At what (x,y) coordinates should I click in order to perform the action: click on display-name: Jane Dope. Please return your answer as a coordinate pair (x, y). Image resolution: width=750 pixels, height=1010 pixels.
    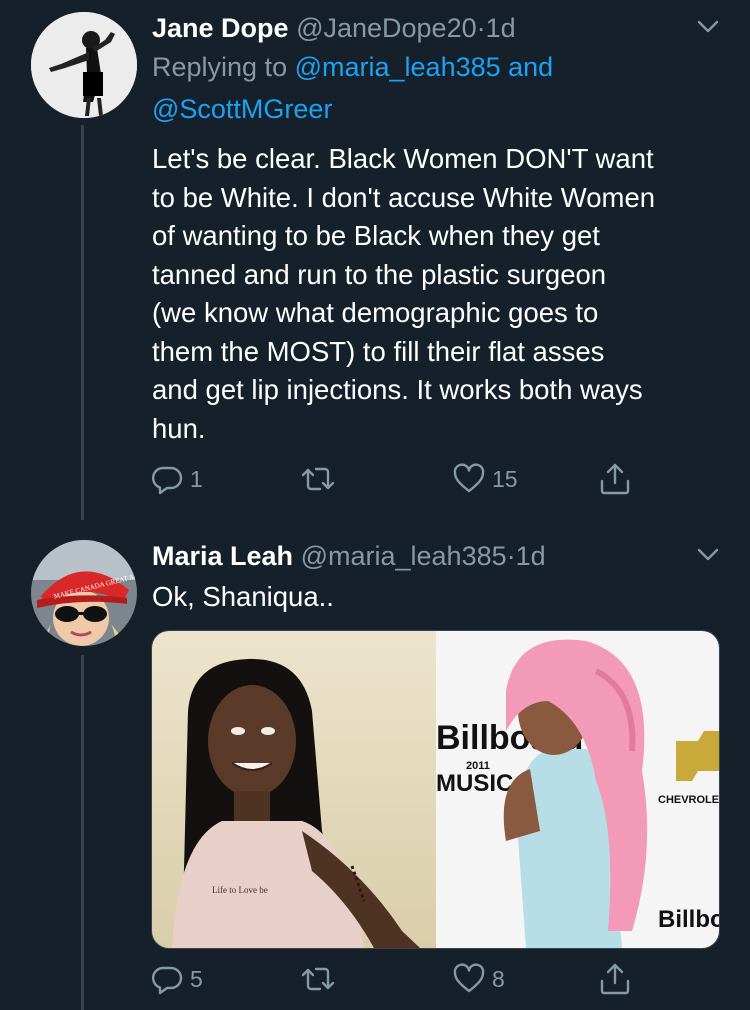
    Looking at the image, I should click on (220, 28).